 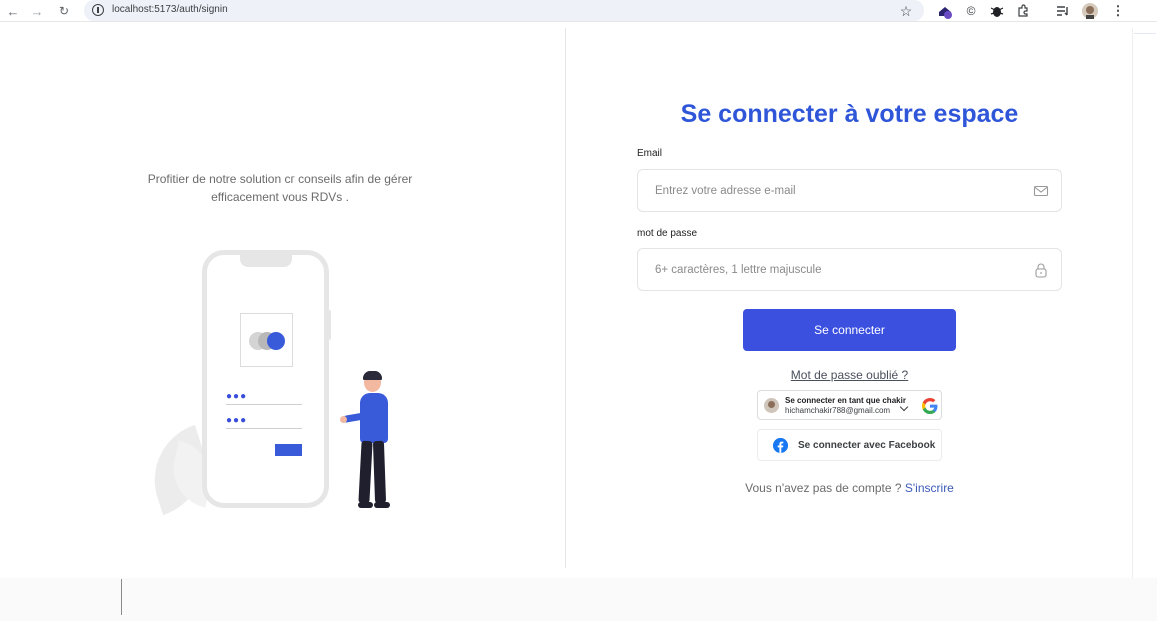 I want to click on back-arrow-icon: ←, so click(x=13, y=11).